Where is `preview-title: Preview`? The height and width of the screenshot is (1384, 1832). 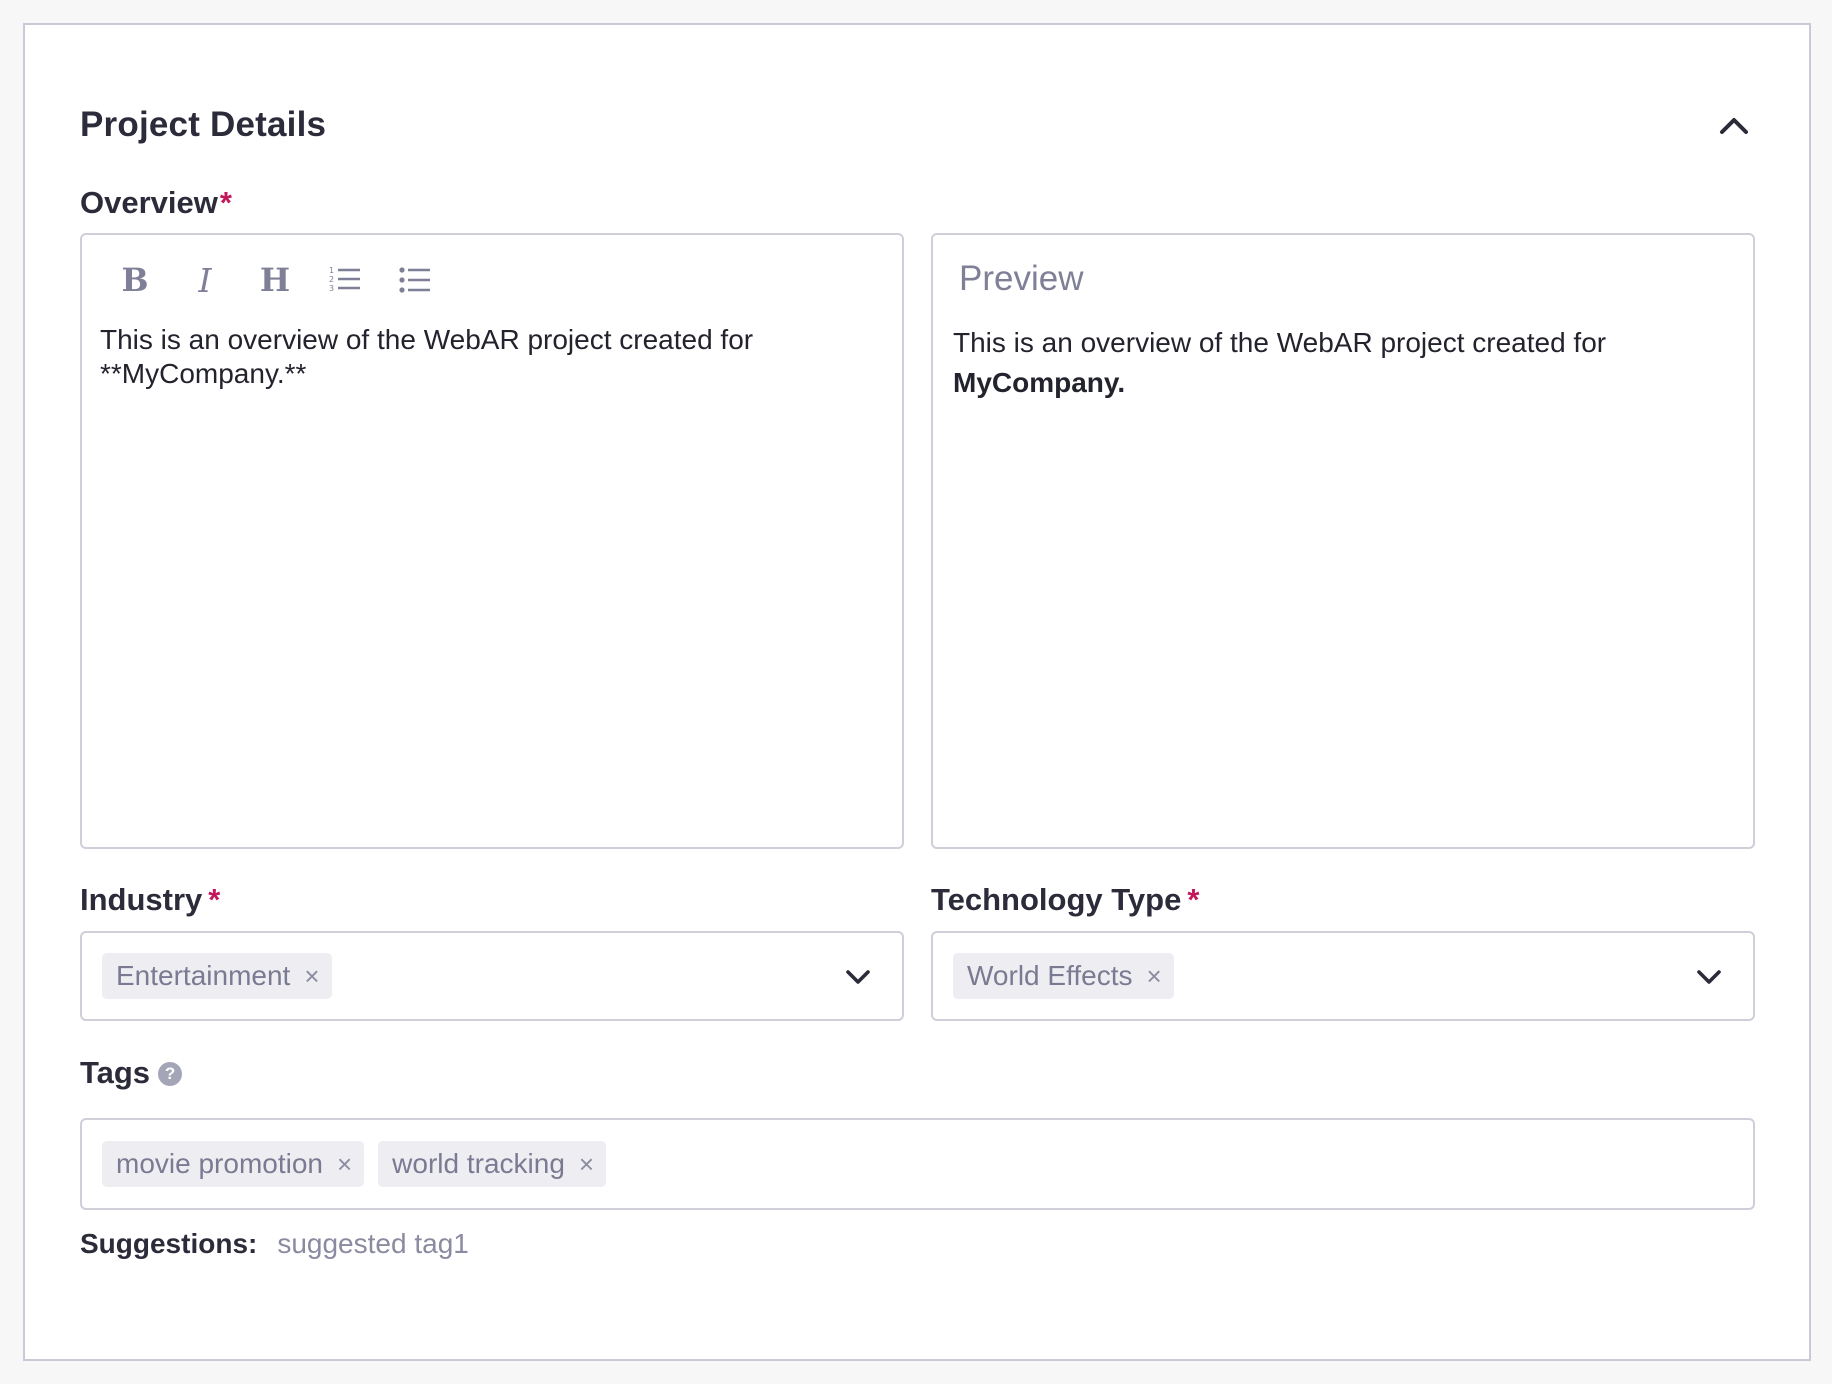 preview-title: Preview is located at coordinates (1021, 278).